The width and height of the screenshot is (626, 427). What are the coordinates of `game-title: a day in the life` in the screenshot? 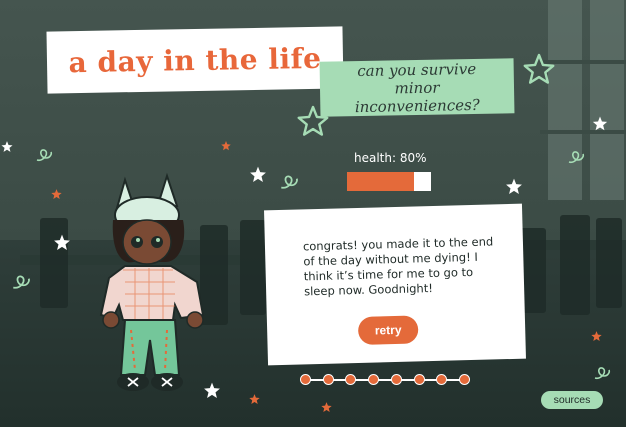 It's located at (195, 60).